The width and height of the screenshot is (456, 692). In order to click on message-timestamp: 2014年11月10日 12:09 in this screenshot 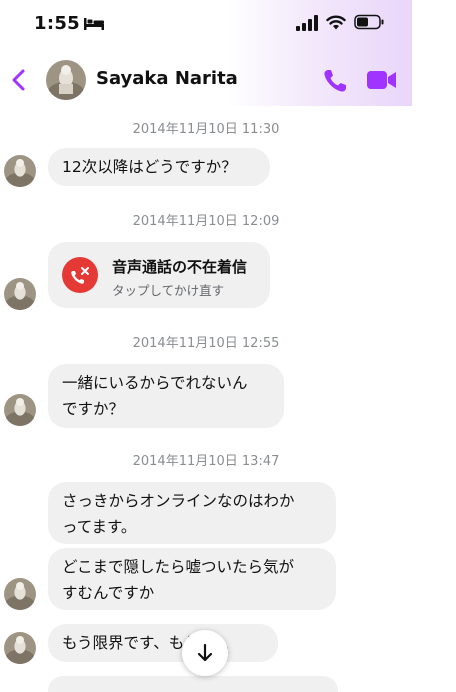, I will do `click(206, 221)`.